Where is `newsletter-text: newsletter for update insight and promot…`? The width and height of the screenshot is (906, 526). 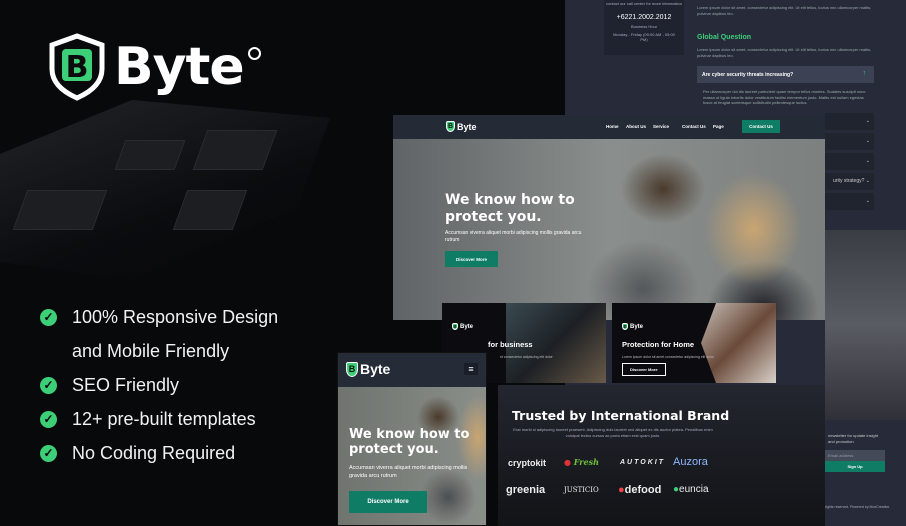 newsletter-text: newsletter for update insight and promot… is located at coordinates (853, 438).